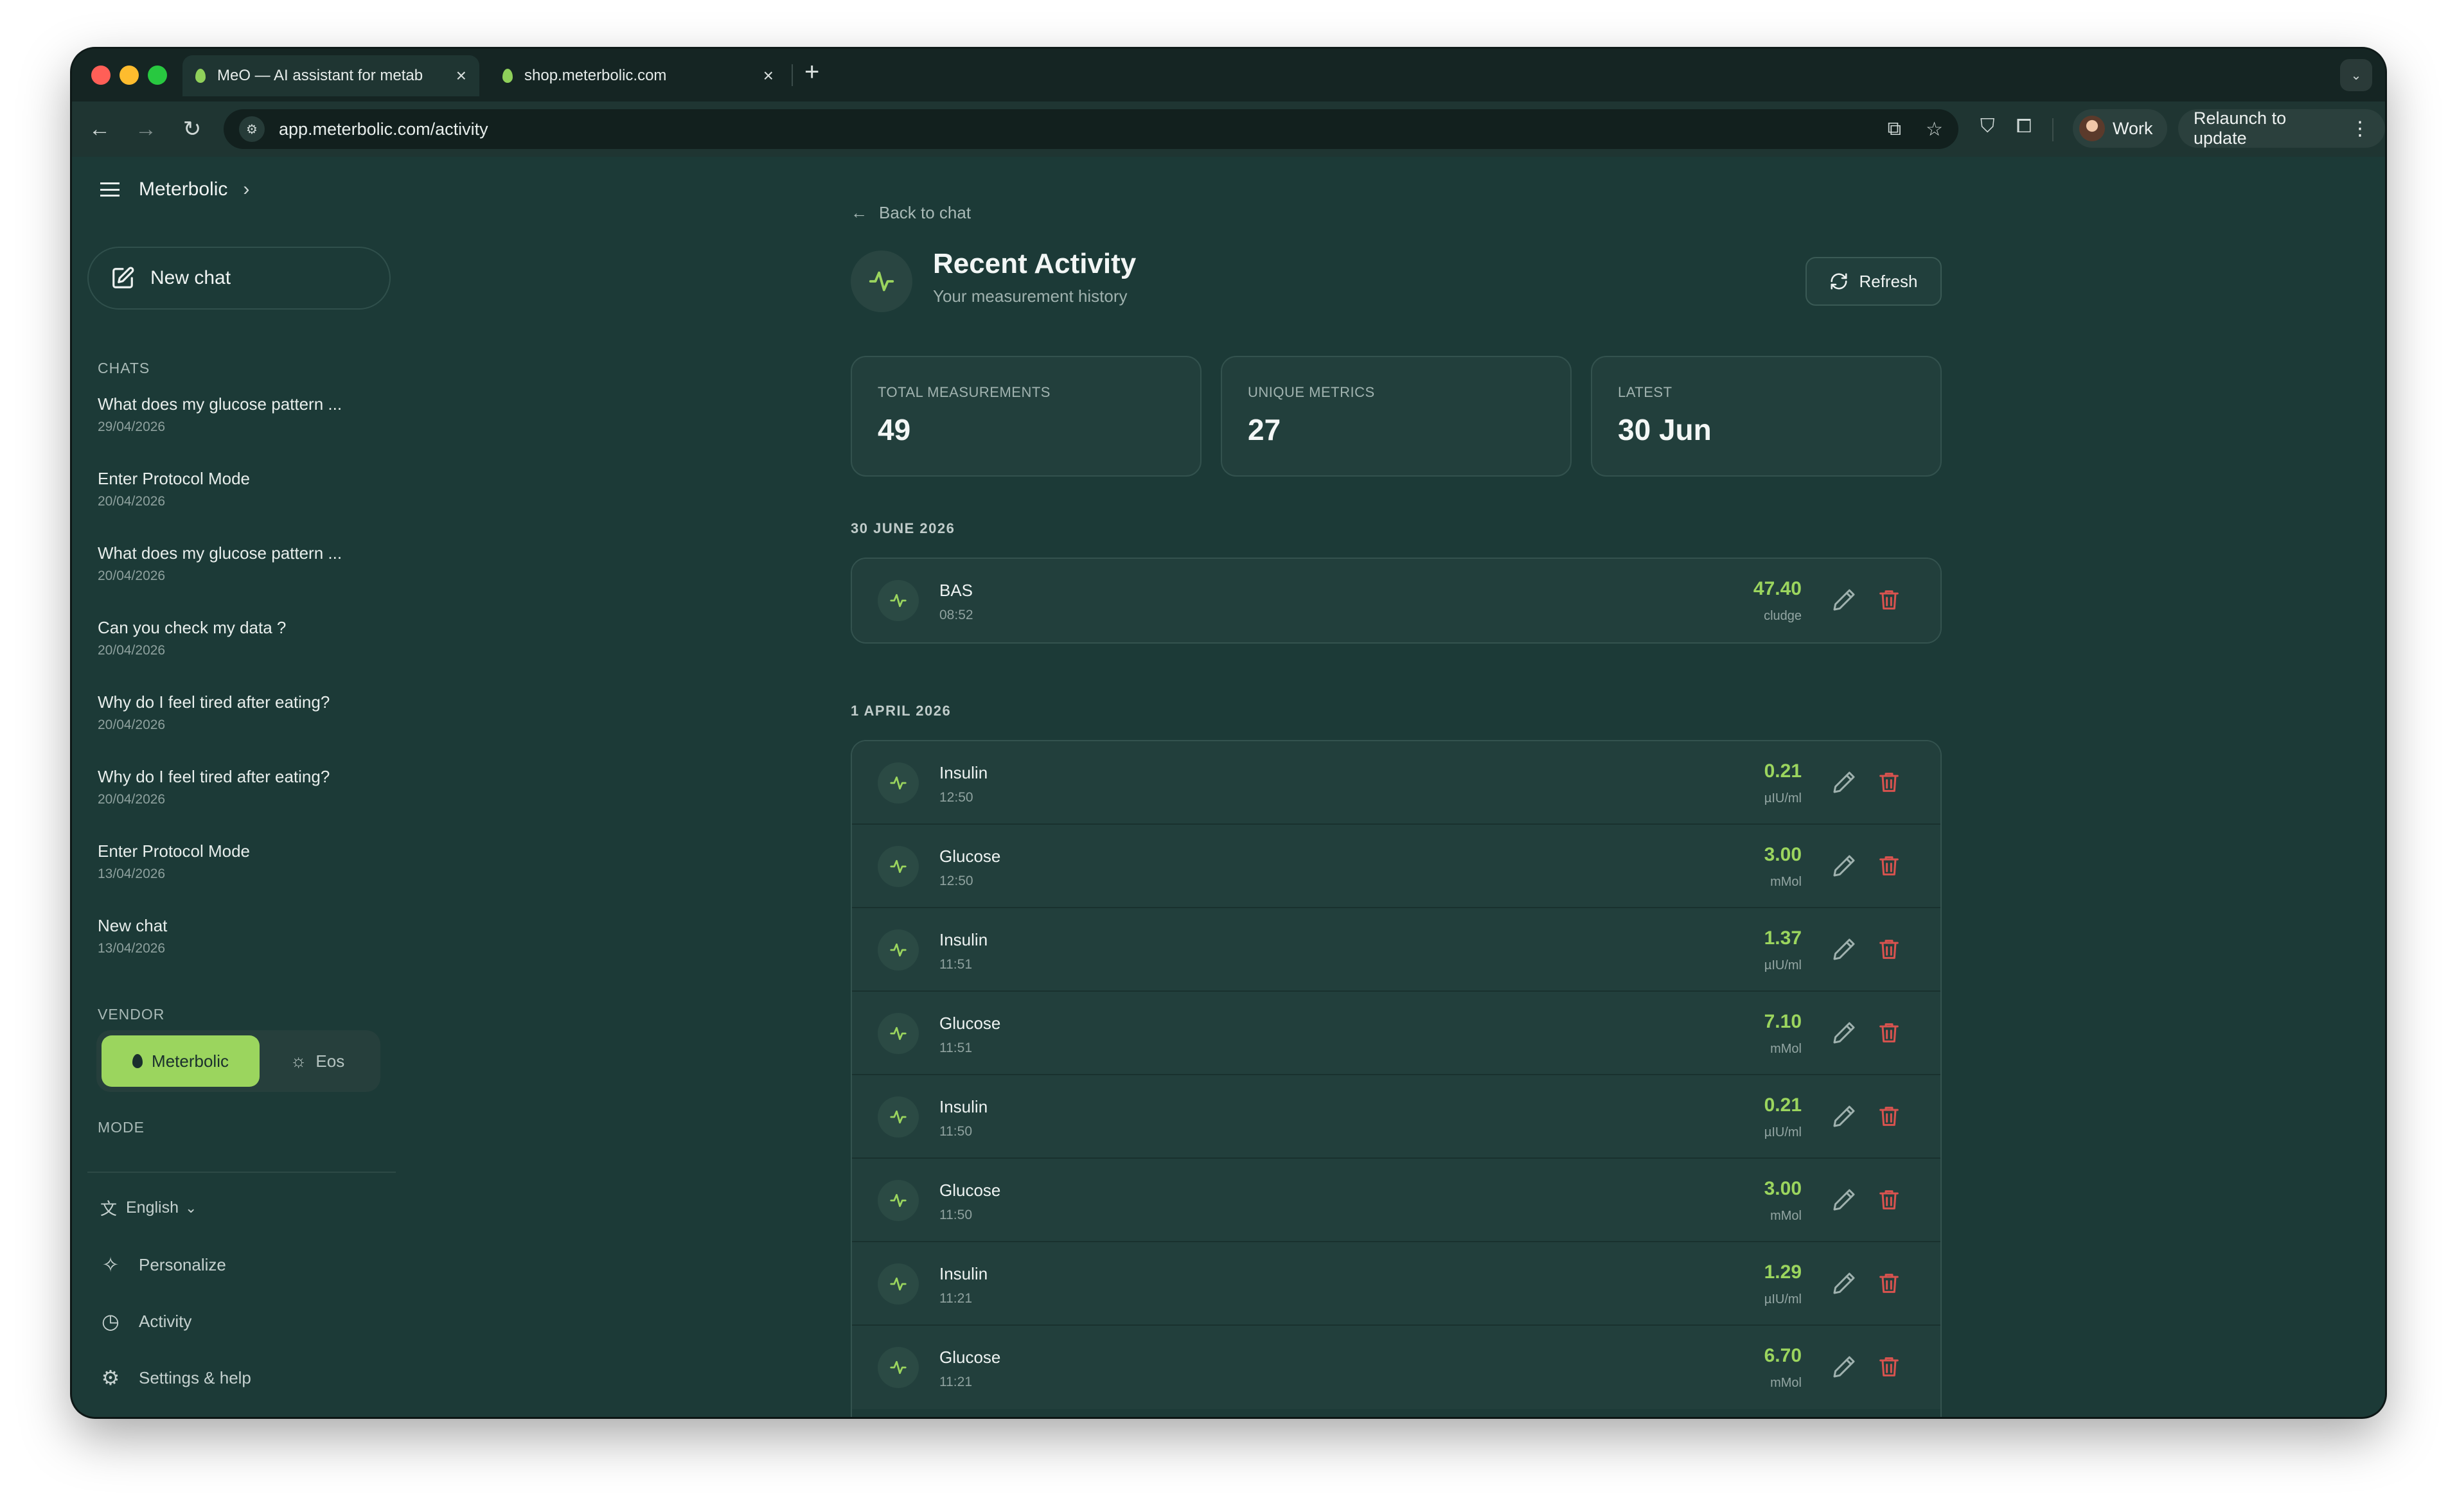  I want to click on measurement-row: Glucose 11:51 7.10 mMol, so click(1396, 1033).